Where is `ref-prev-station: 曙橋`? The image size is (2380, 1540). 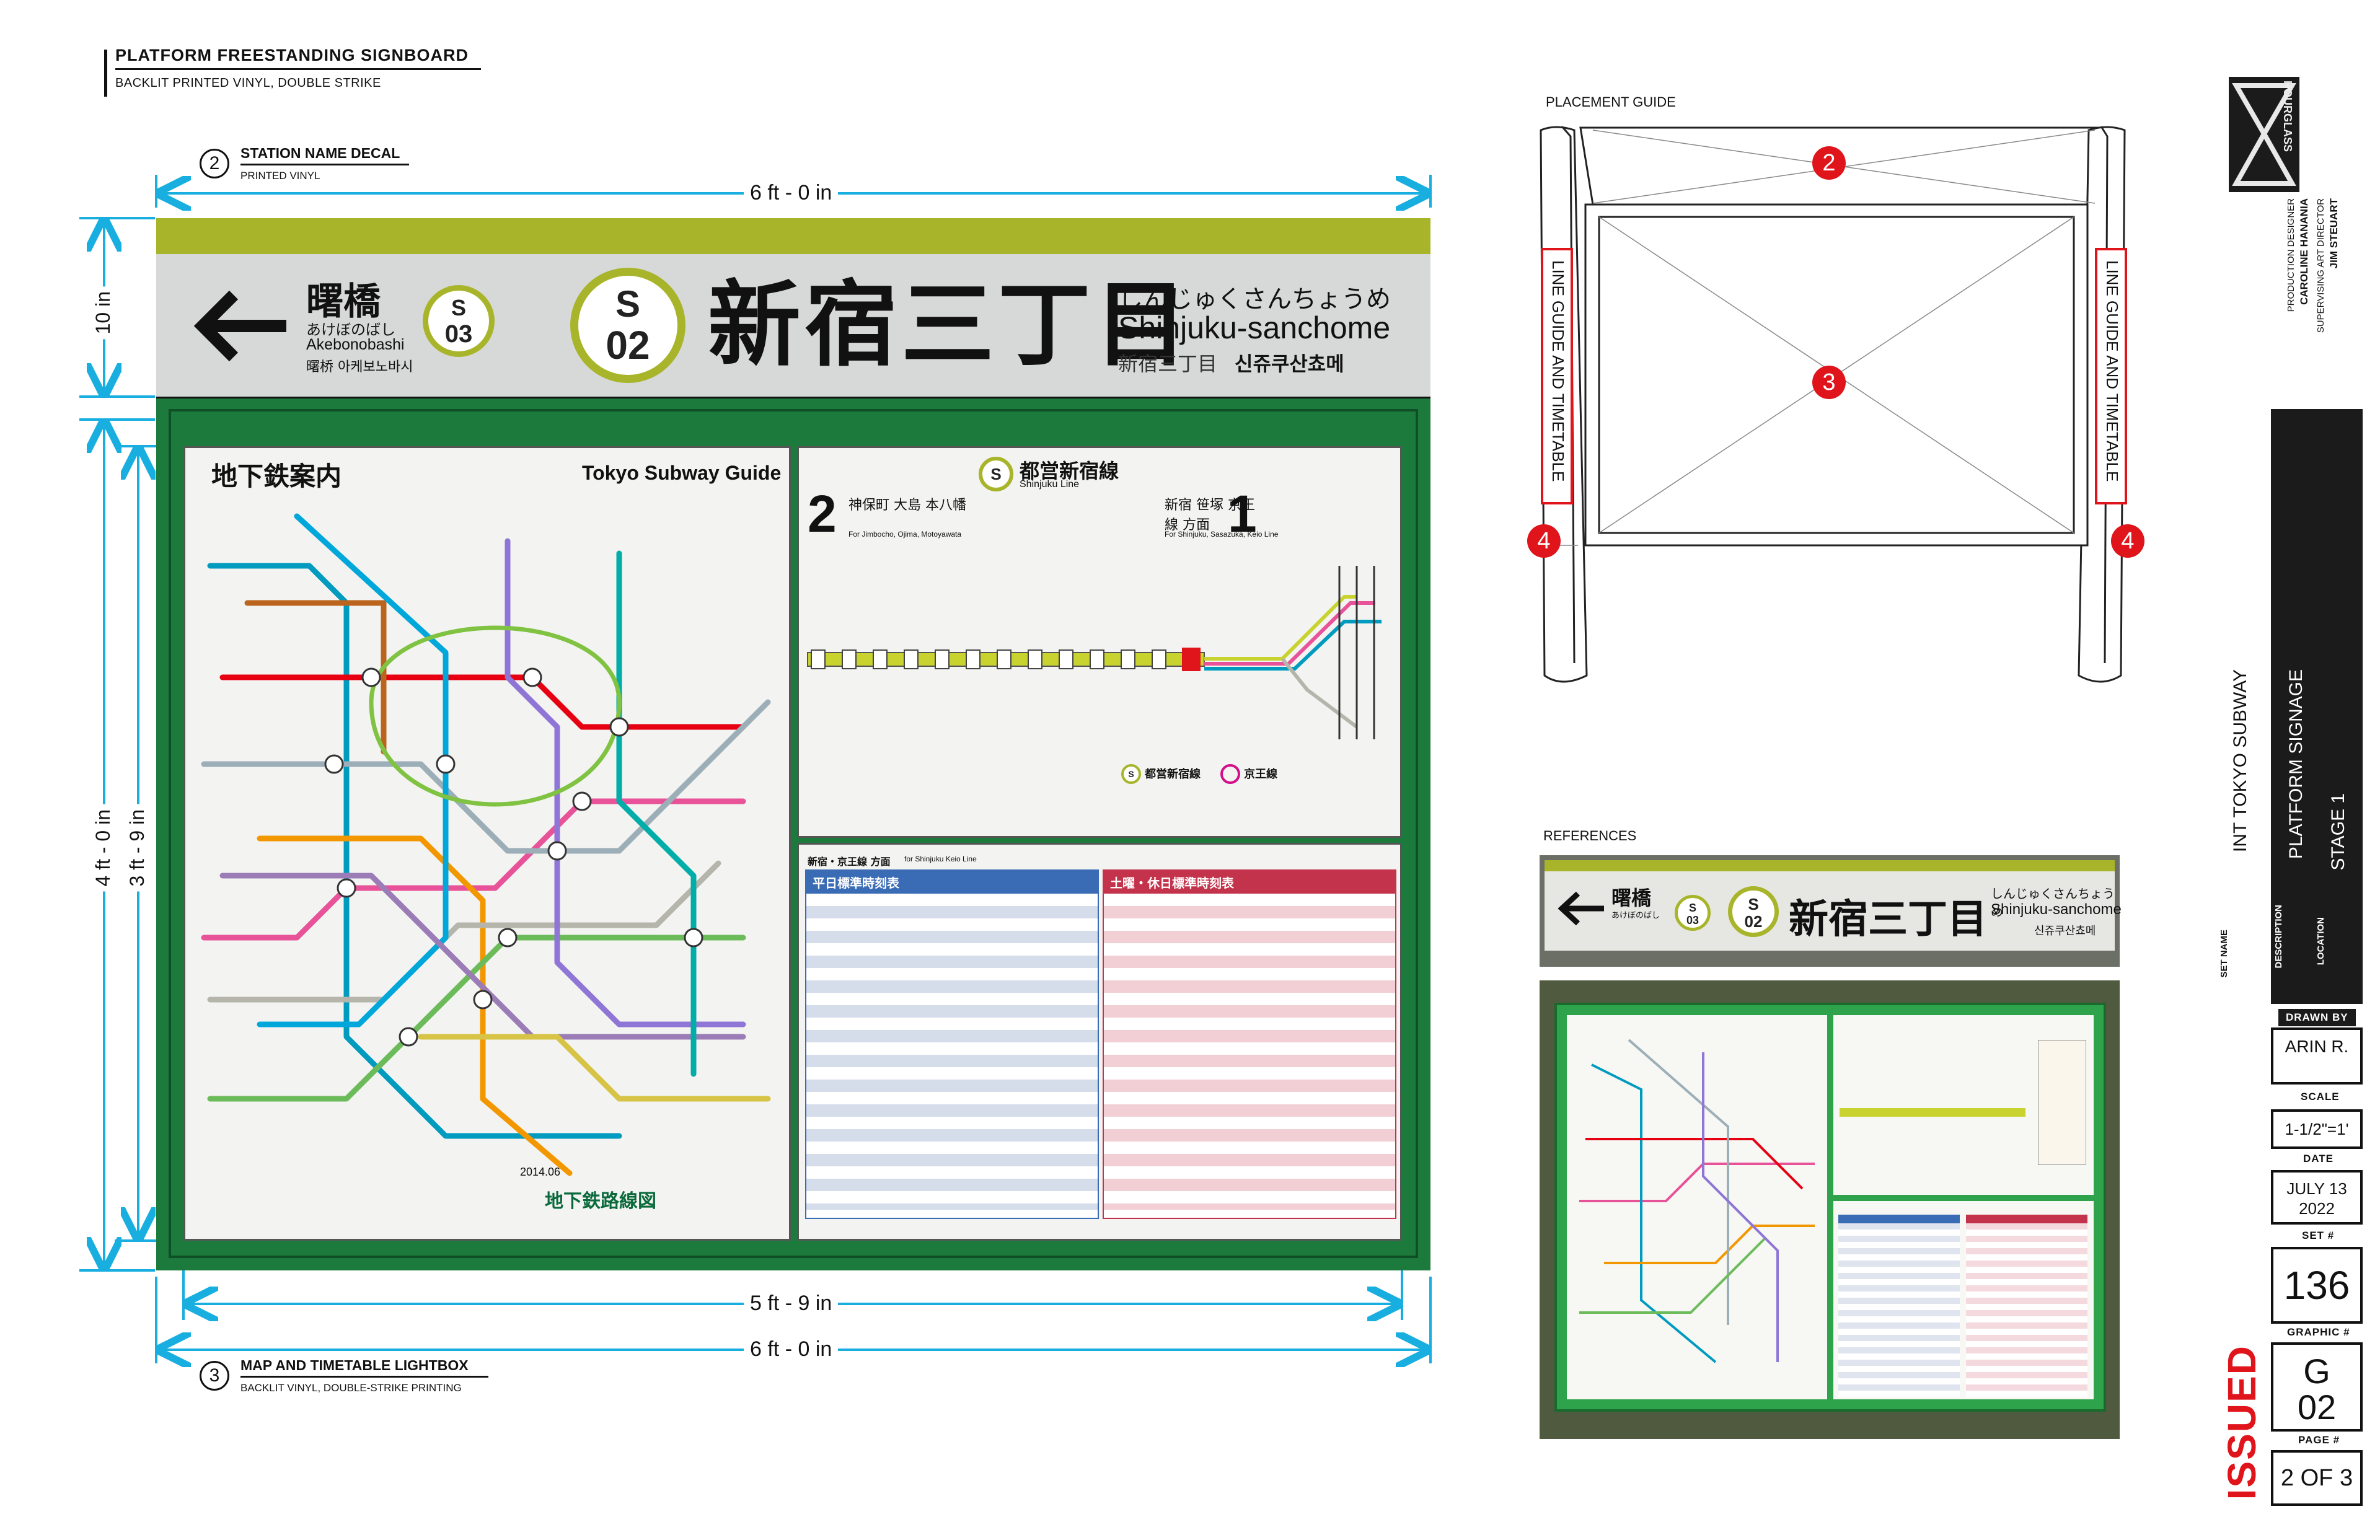
ref-prev-station: 曙橋 is located at coordinates (1631, 898).